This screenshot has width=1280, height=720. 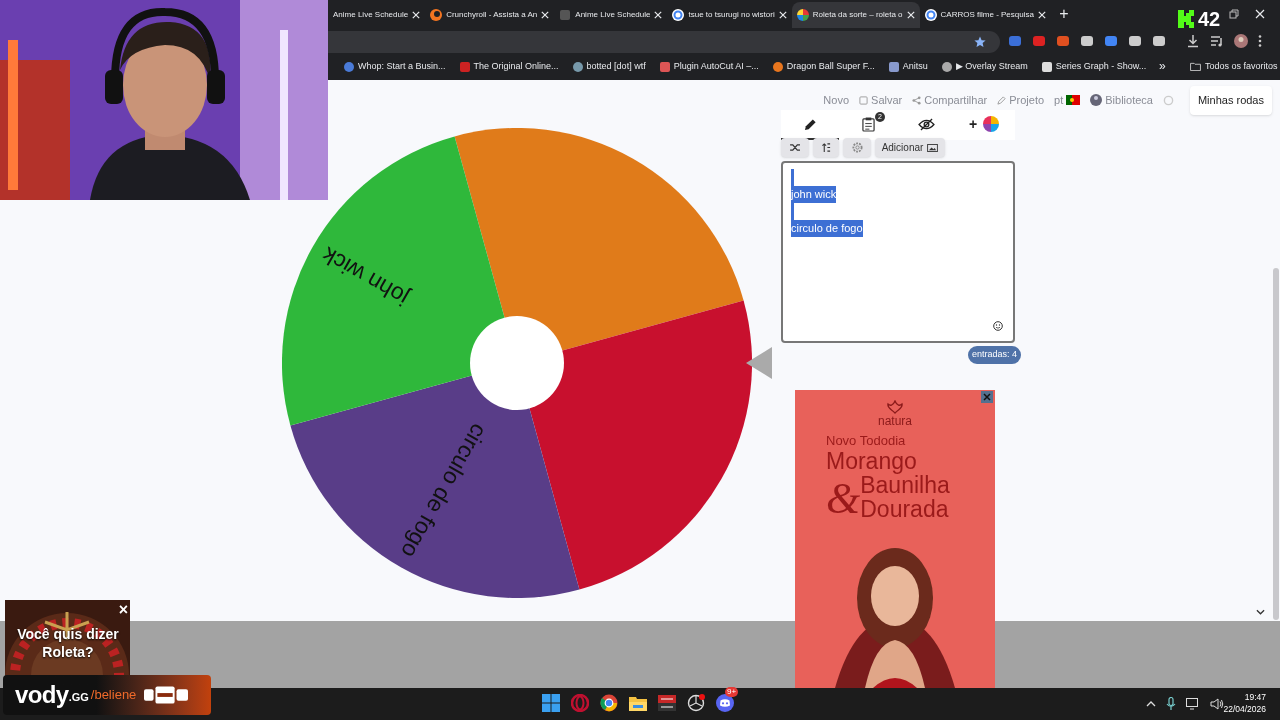 What do you see at coordinates (1171, 704) in the screenshot?
I see `microphone-icon` at bounding box center [1171, 704].